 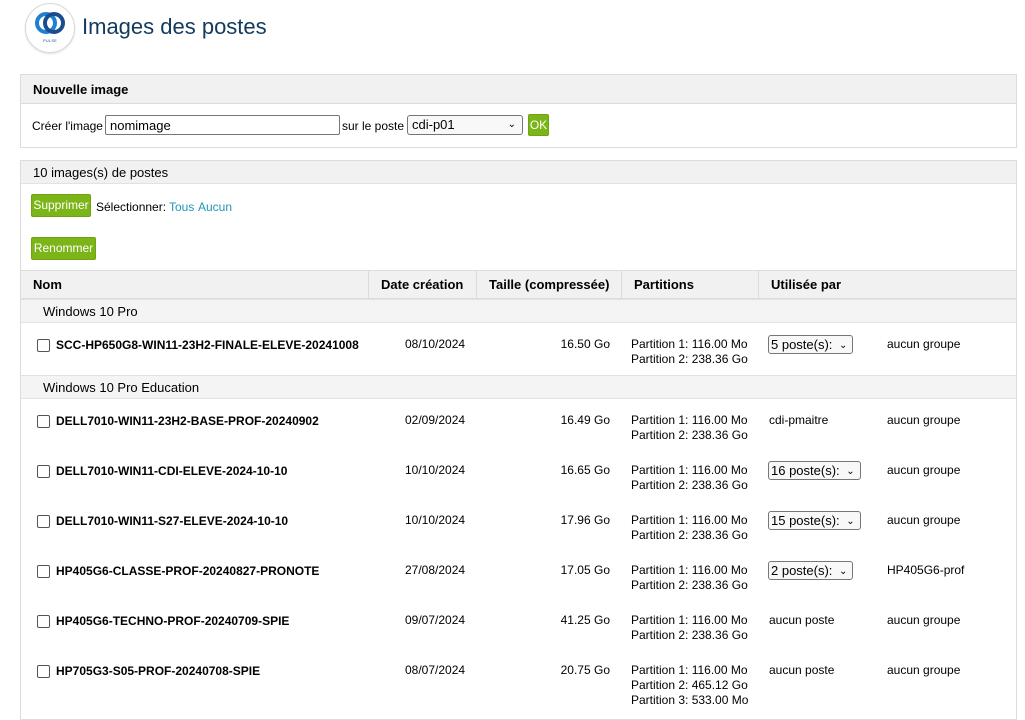 I want to click on compressed-size: 17.05 Go, so click(x=585, y=570).